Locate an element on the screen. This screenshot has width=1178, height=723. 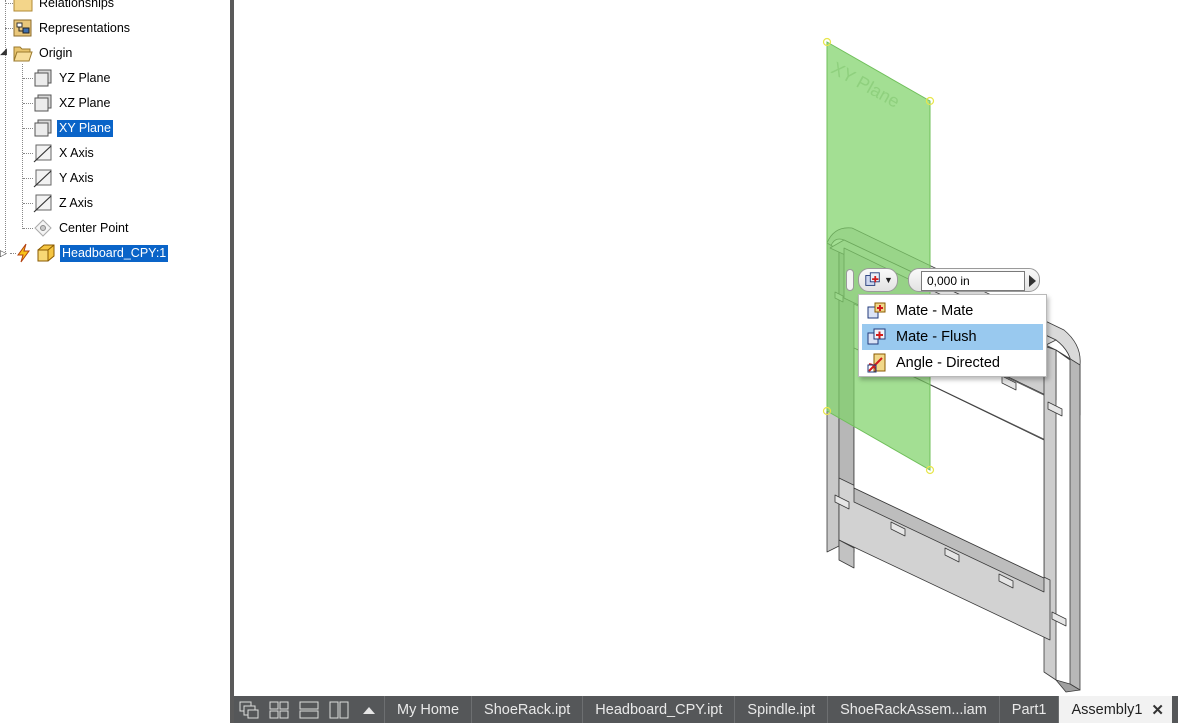
tab-spindle-ipt: Spindle.ipt is located at coordinates (780, 709).